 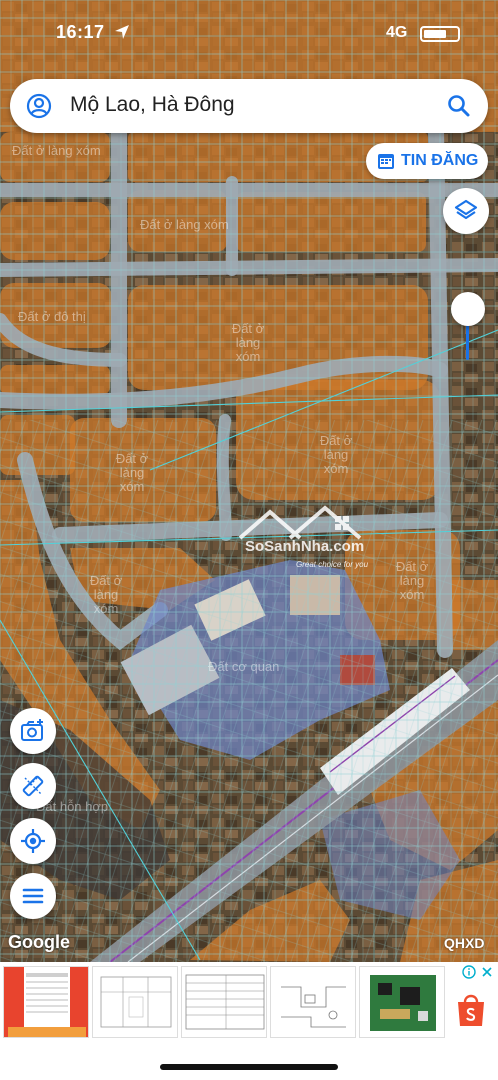 I want to click on ruler-icon, so click(x=33, y=786).